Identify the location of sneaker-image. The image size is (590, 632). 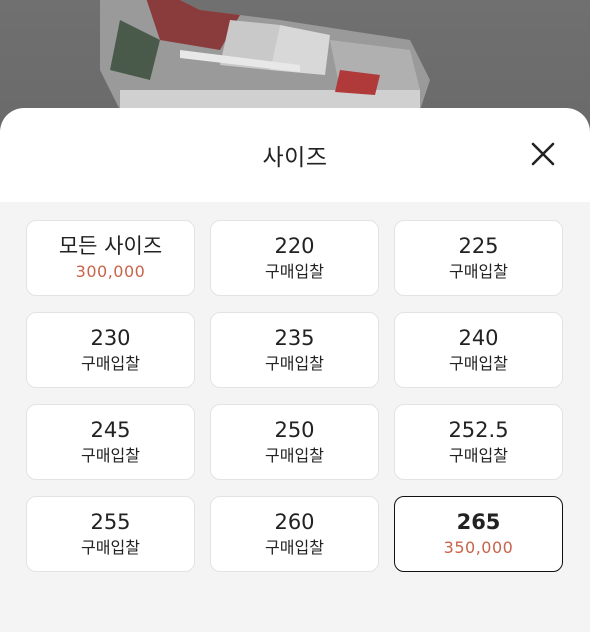
(265, 55).